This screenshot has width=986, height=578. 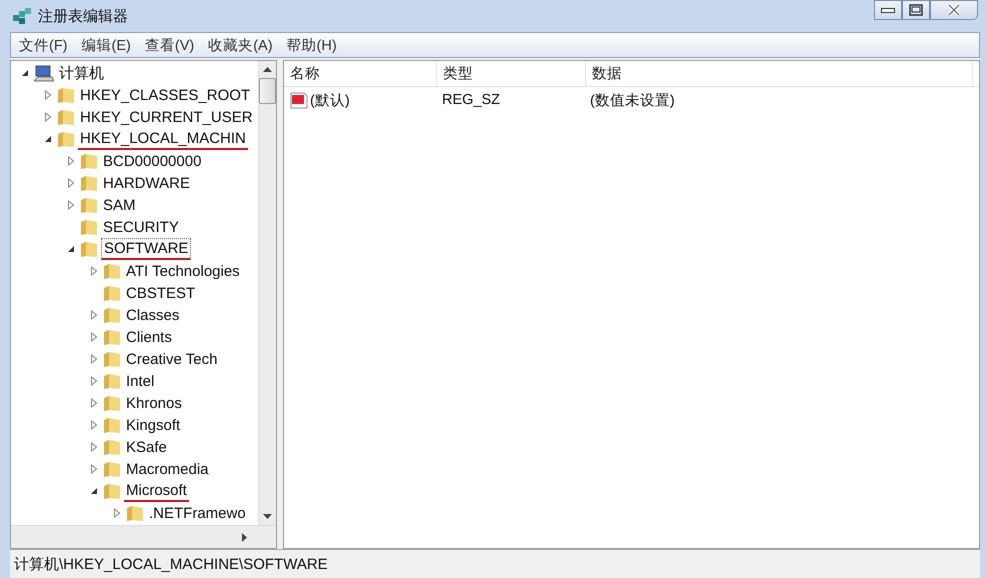 What do you see at coordinates (311, 45) in the screenshot?
I see `menu-item: 帮助(H)` at bounding box center [311, 45].